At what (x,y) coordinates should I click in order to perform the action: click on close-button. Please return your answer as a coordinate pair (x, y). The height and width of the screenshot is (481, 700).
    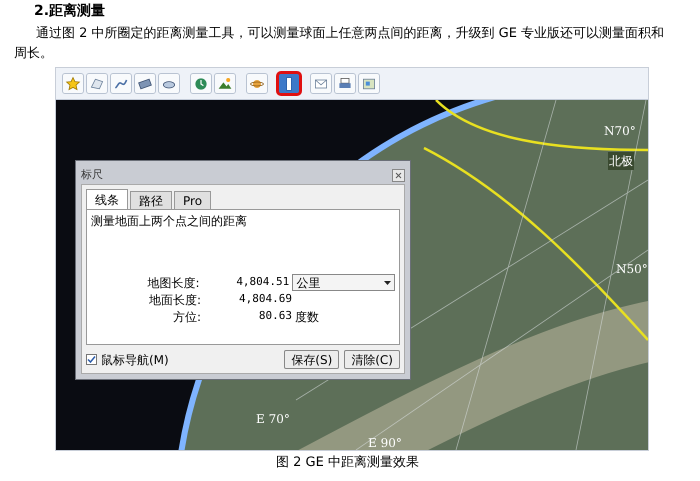
    Looking at the image, I should click on (398, 175).